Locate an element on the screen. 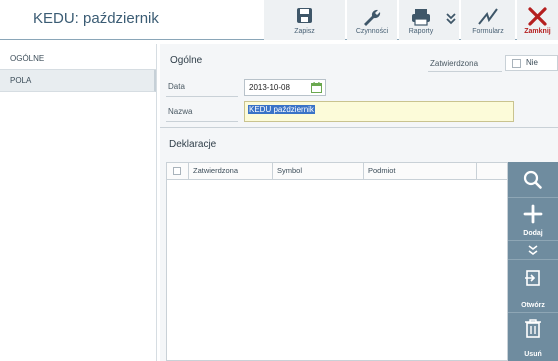  search-button is located at coordinates (533, 180).